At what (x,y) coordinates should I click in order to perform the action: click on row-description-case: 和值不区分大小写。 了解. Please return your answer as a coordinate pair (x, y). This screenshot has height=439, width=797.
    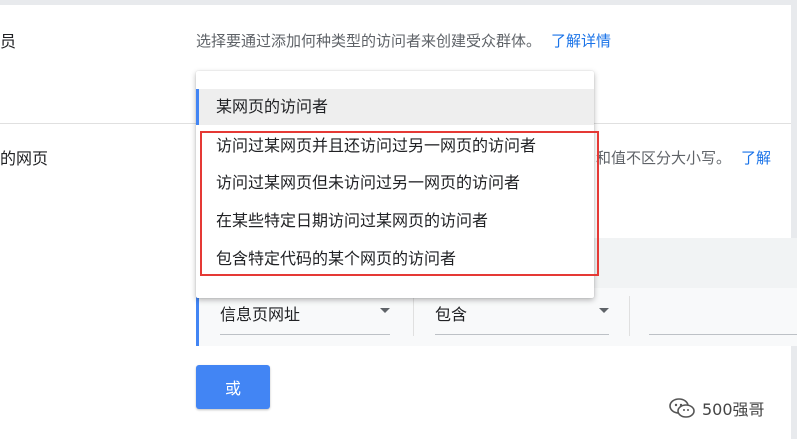
    Looking at the image, I should click on (683, 157).